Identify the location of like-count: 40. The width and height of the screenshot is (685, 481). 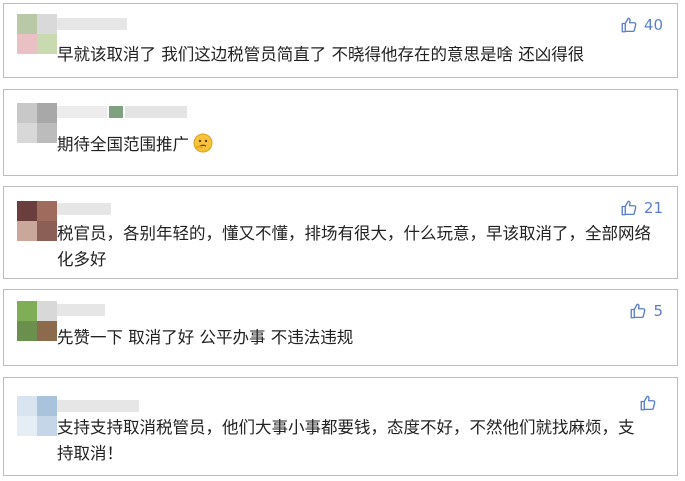
(653, 25).